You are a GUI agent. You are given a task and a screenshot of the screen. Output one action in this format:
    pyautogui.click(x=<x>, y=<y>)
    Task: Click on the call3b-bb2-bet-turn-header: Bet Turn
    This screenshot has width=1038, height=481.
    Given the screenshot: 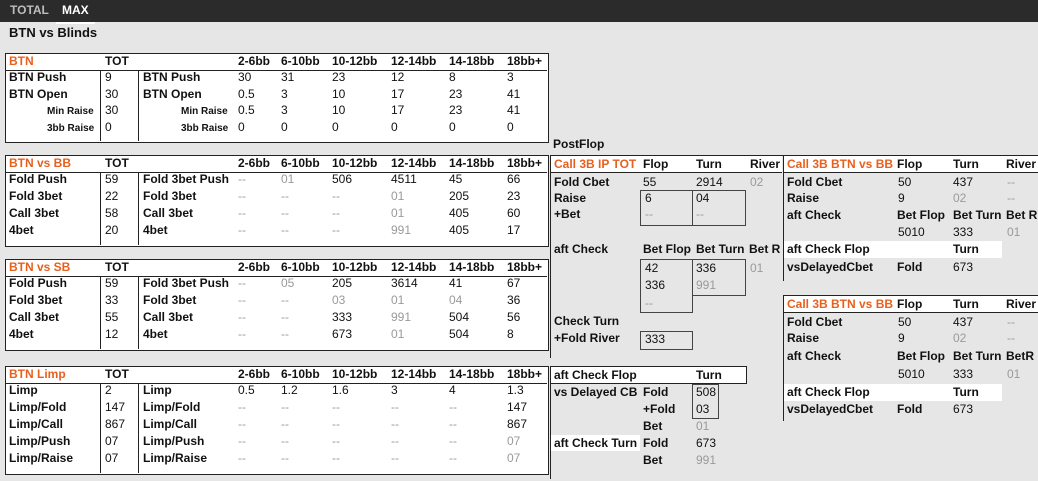 What is the action you would take?
    pyautogui.click(x=977, y=356)
    